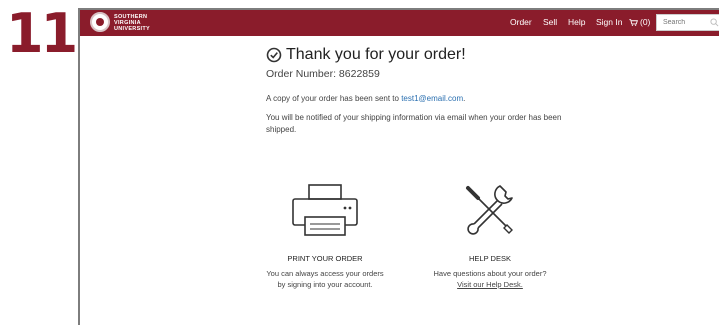  What do you see at coordinates (432, 98) in the screenshot?
I see `email-link: test1@email.com` at bounding box center [432, 98].